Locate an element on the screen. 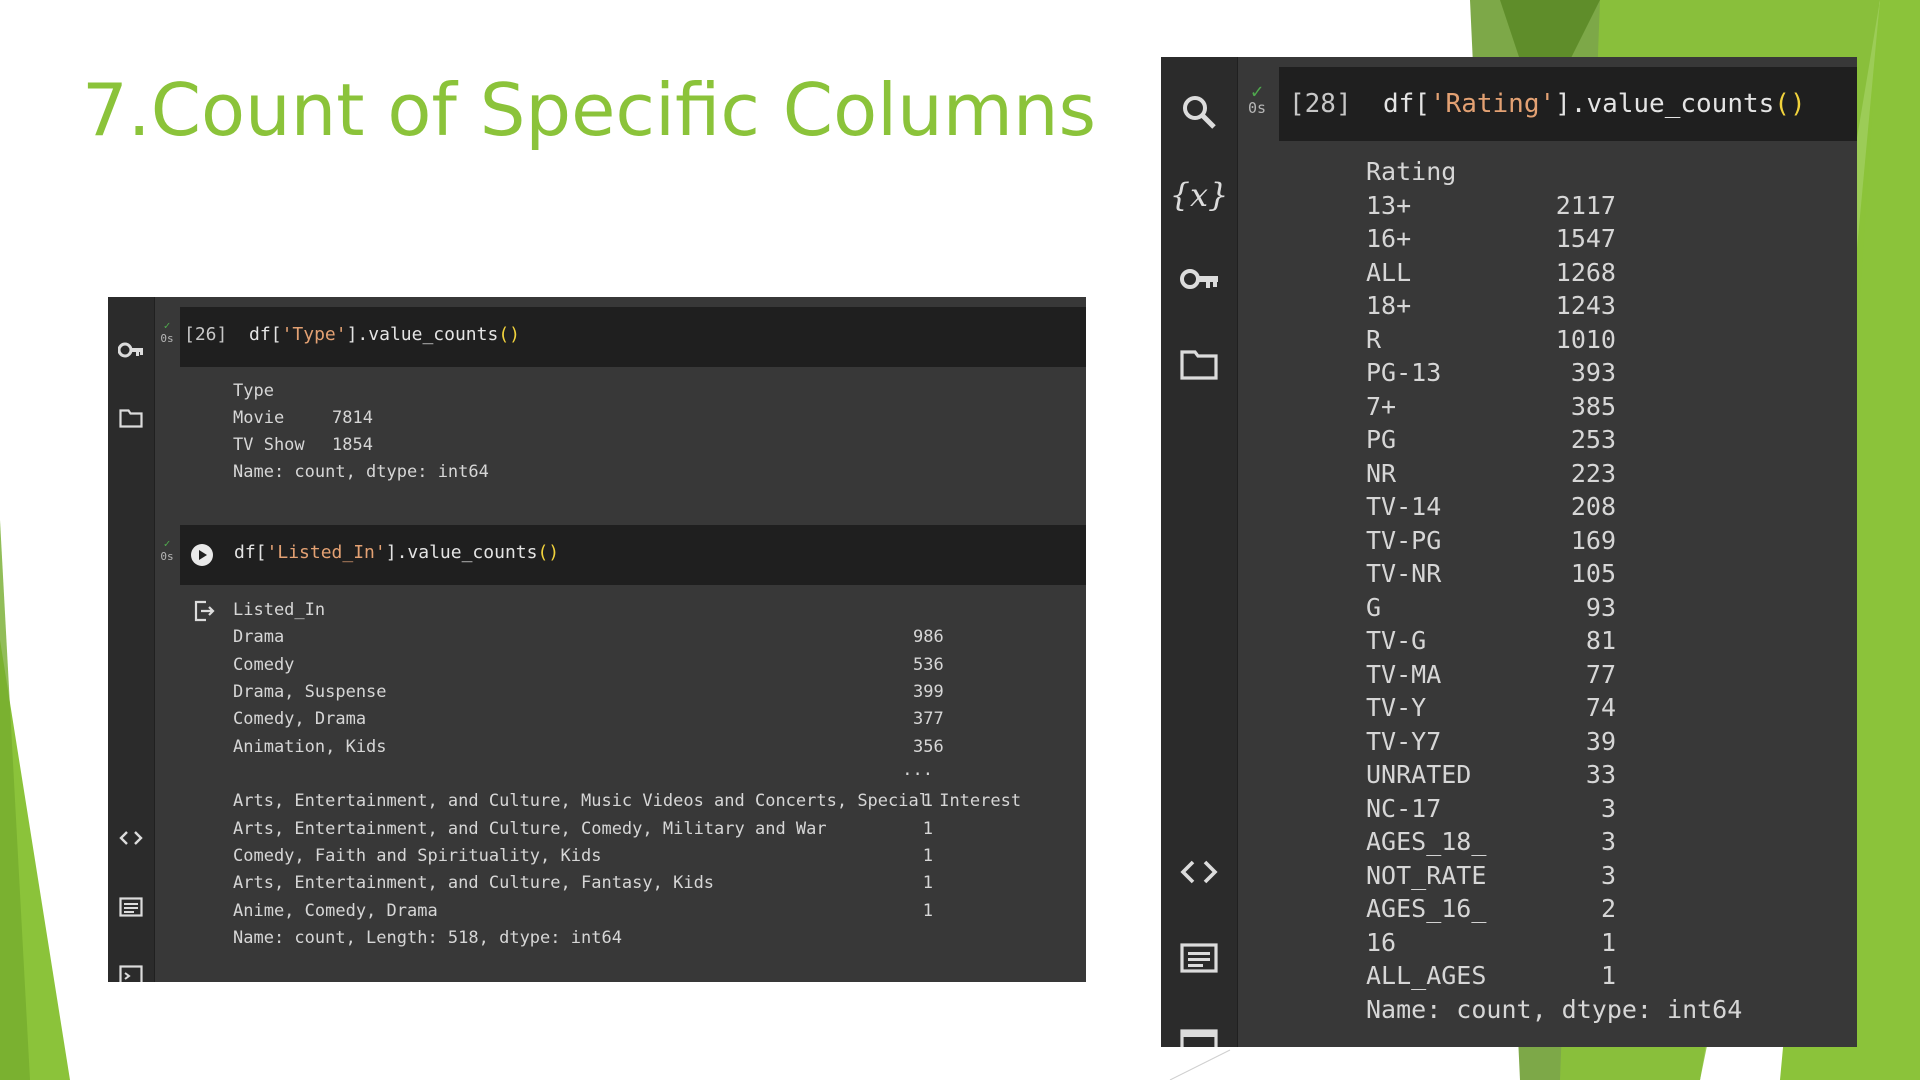 This screenshot has width=1920, height=1080. sidebar is located at coordinates (131, 639).